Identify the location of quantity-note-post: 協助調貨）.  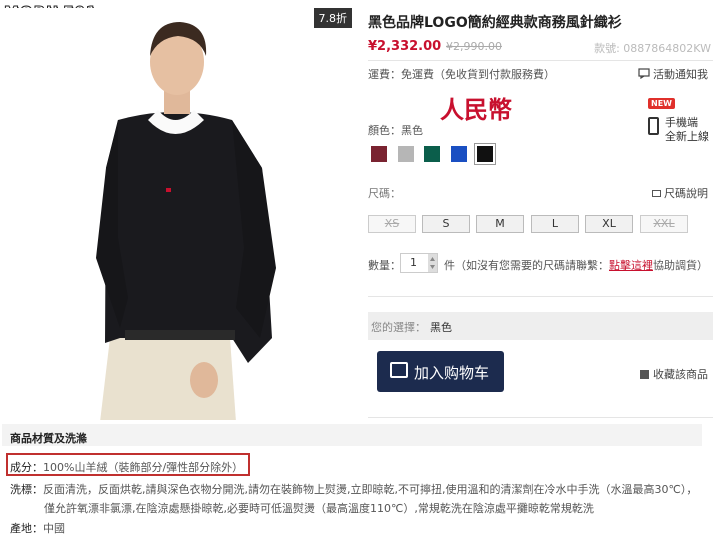
(680, 265).